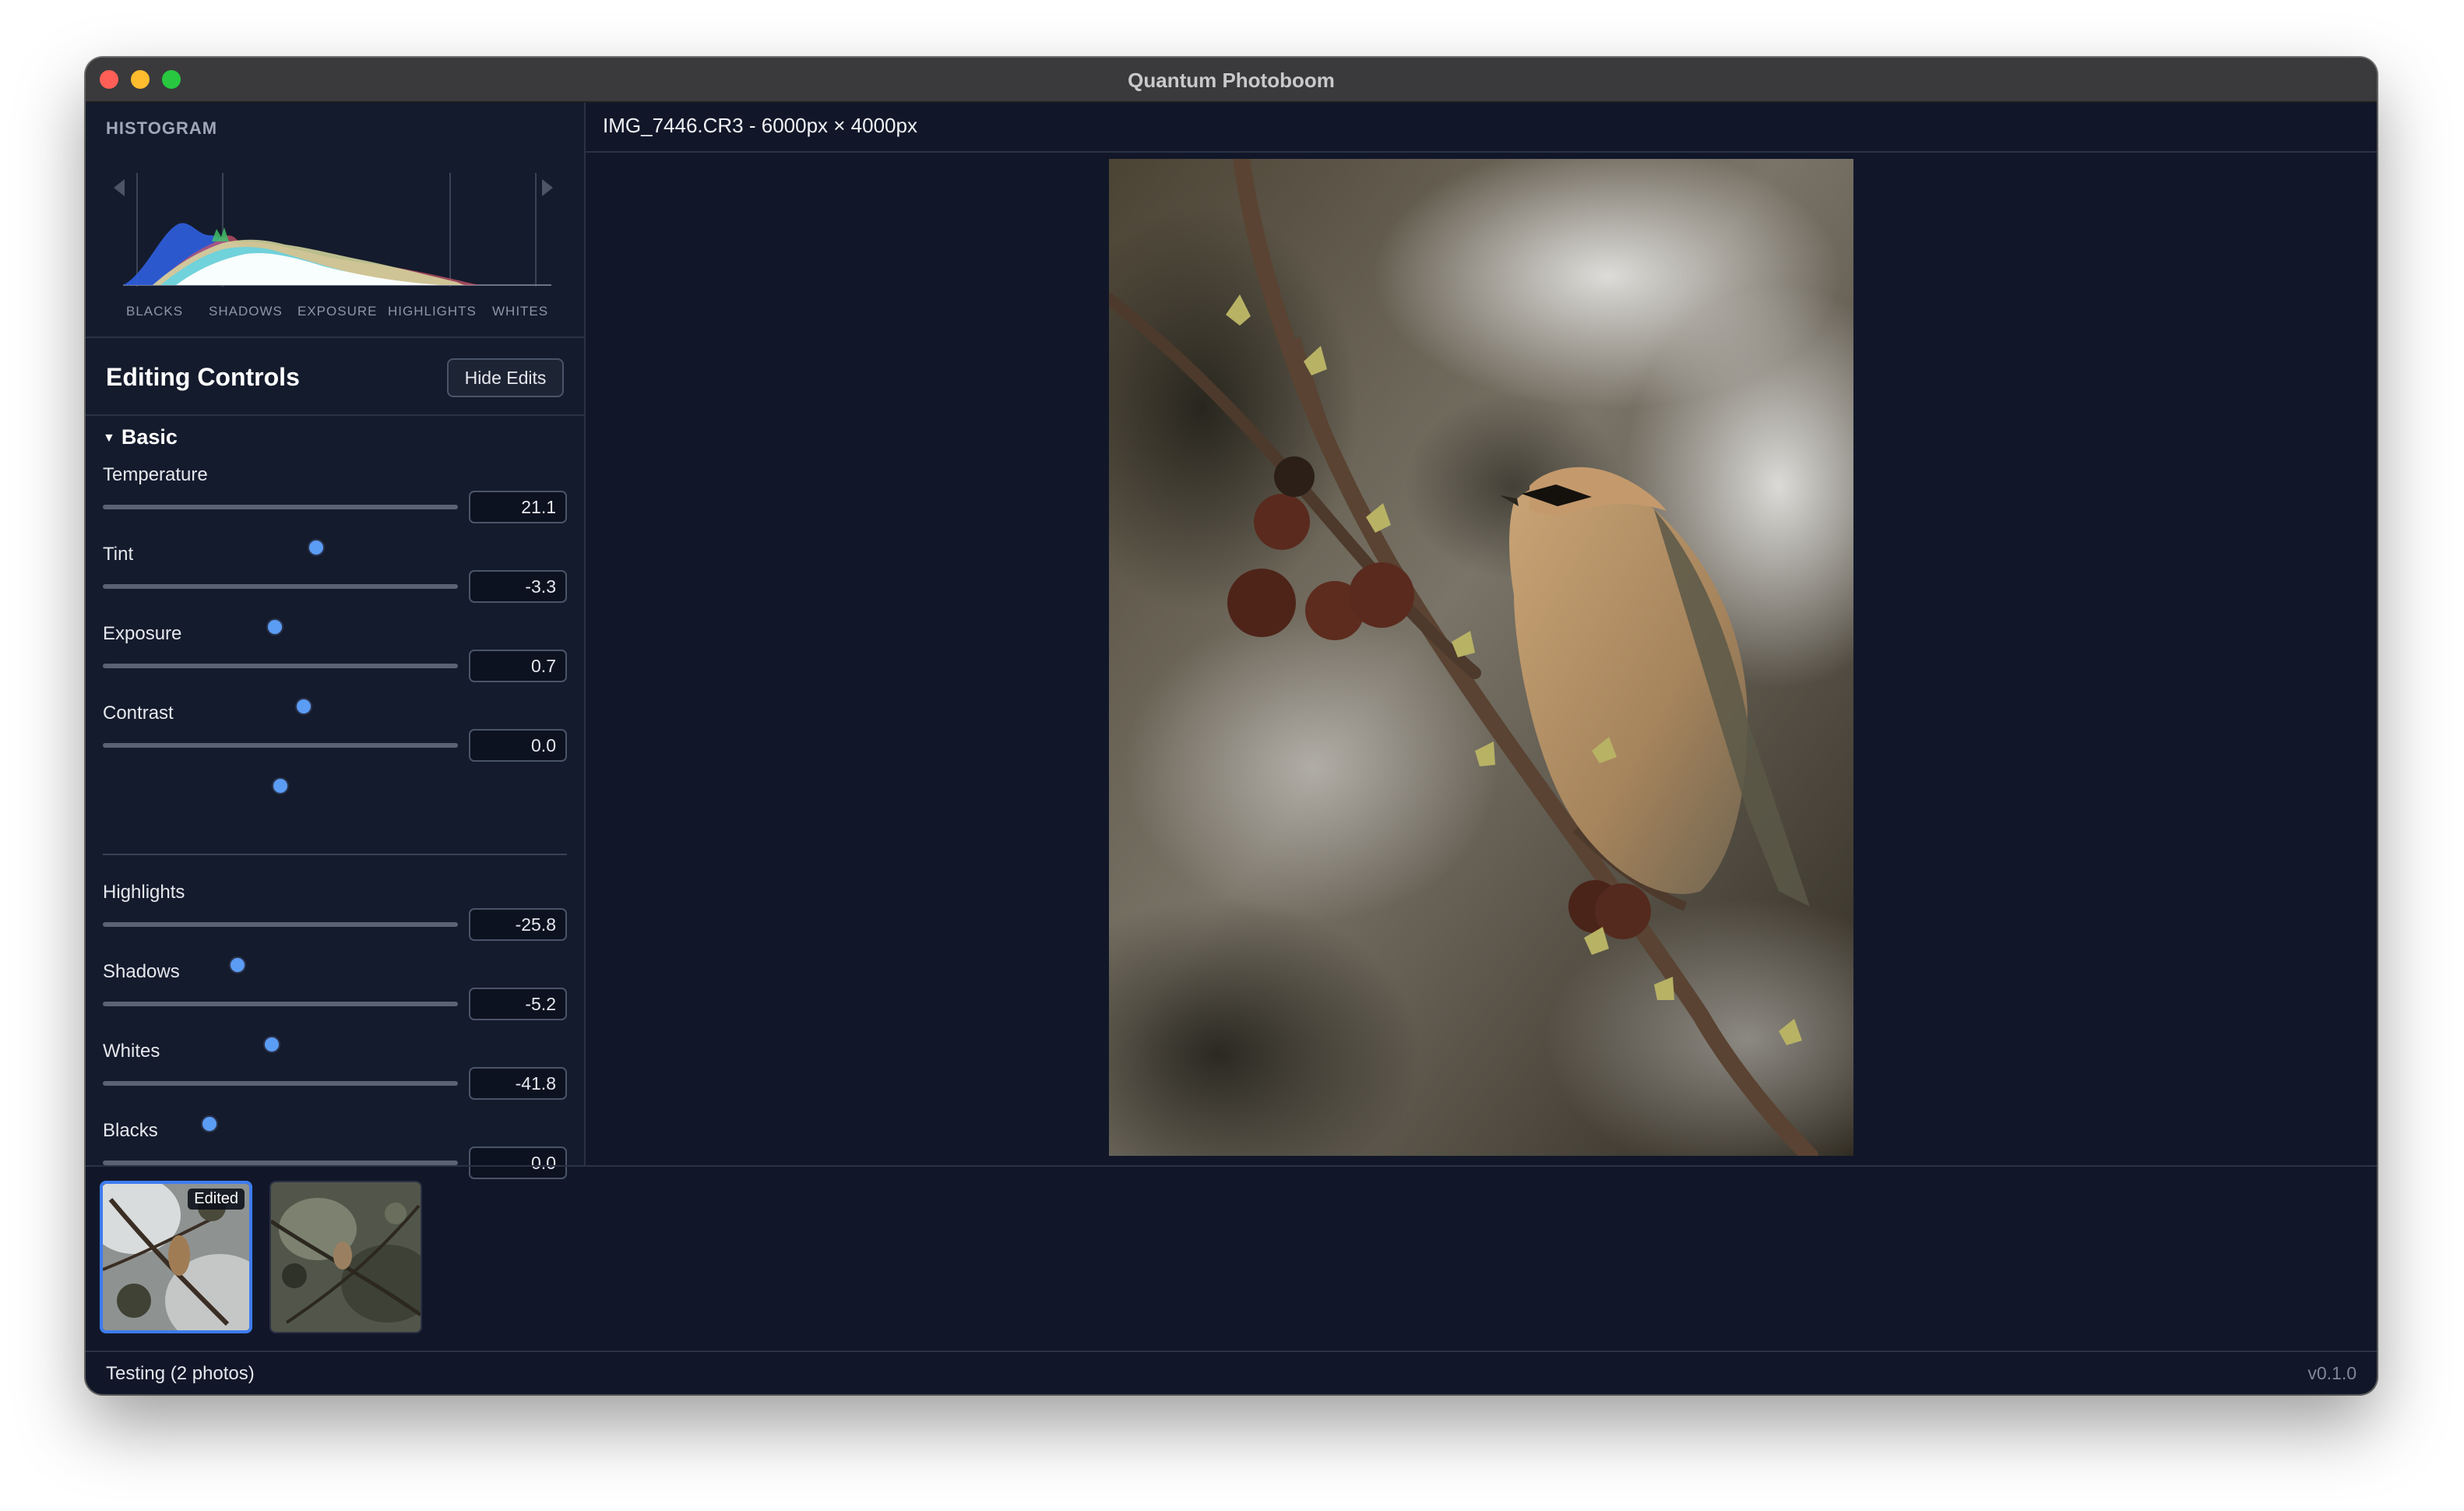 The width and height of the screenshot is (2464, 1511). Describe the element at coordinates (520, 311) in the screenshot. I see `histogram-label-whites: WHITES` at that location.